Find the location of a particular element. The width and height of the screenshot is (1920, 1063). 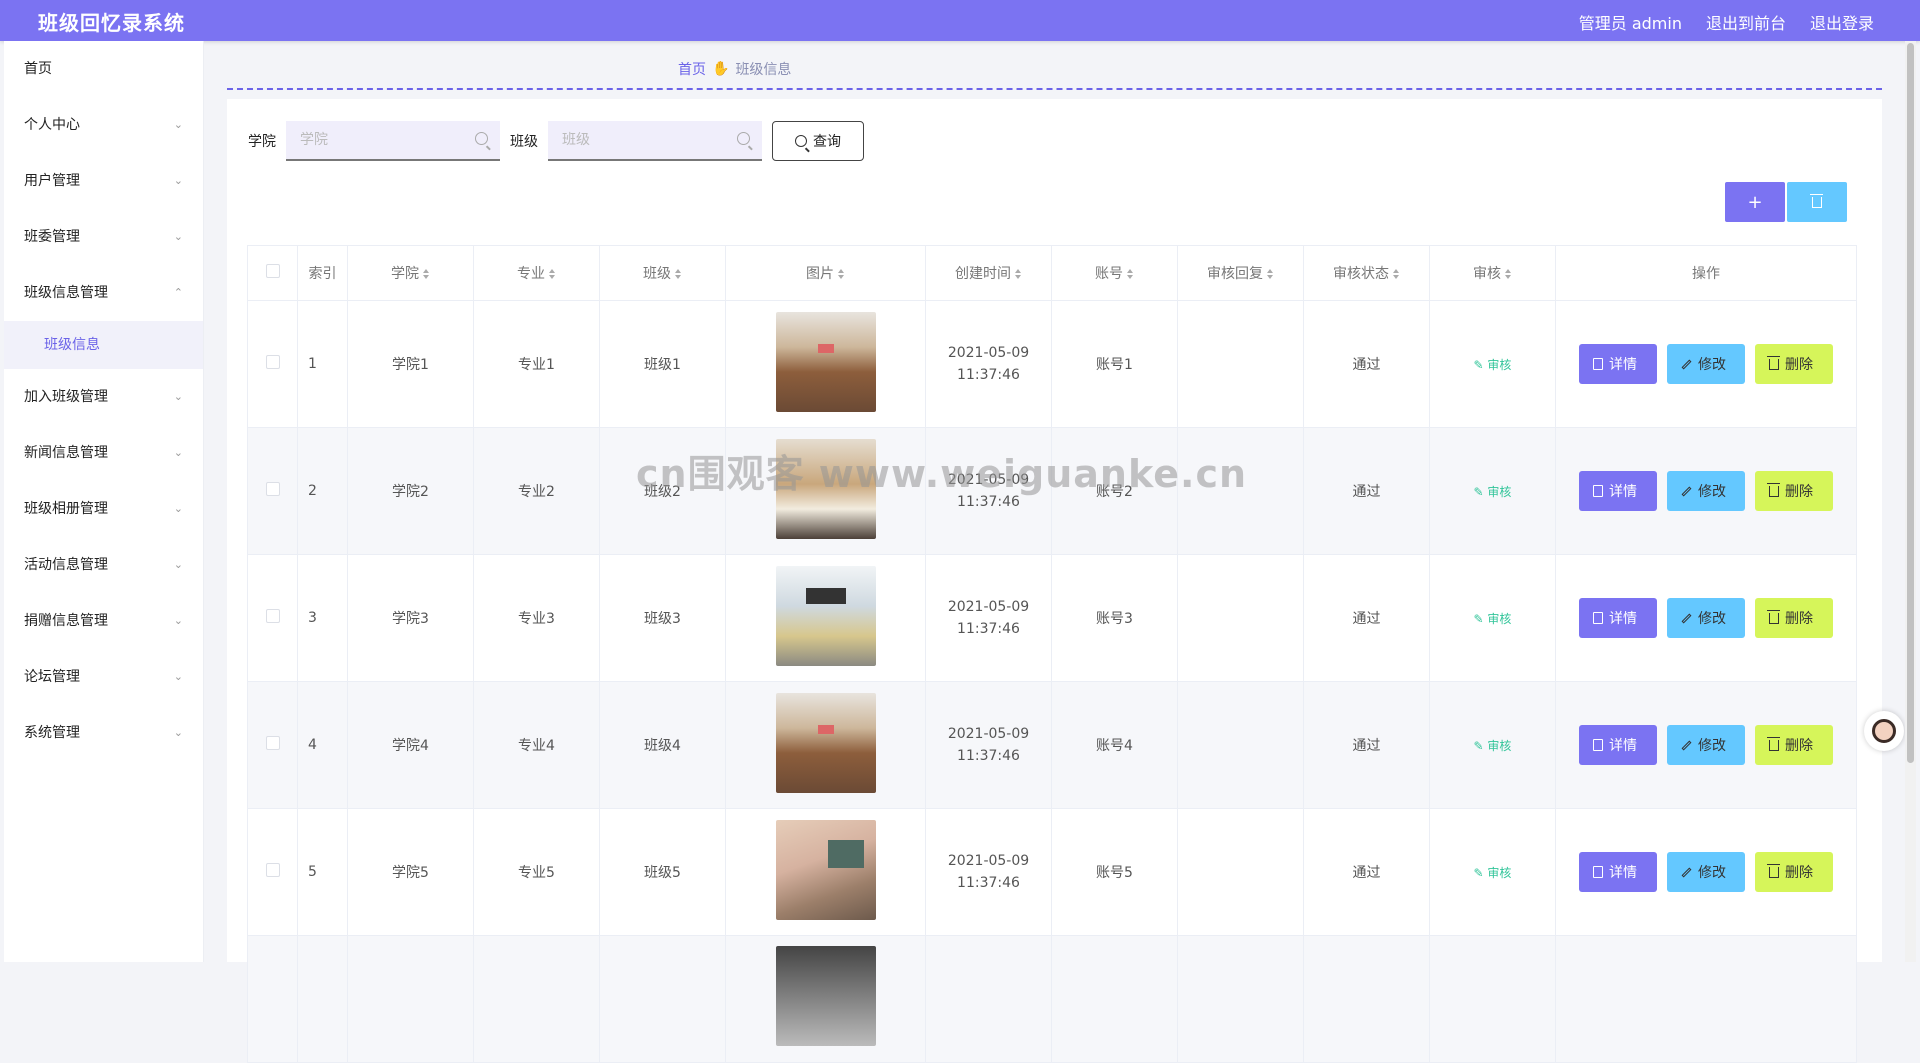

sidebar-item-class-info-mgmt: 班级信息管理 ⌃ is located at coordinates (103, 293).